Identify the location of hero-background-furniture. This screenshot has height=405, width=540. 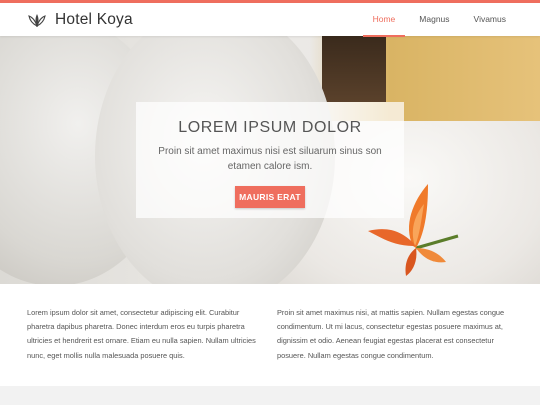
(354, 69).